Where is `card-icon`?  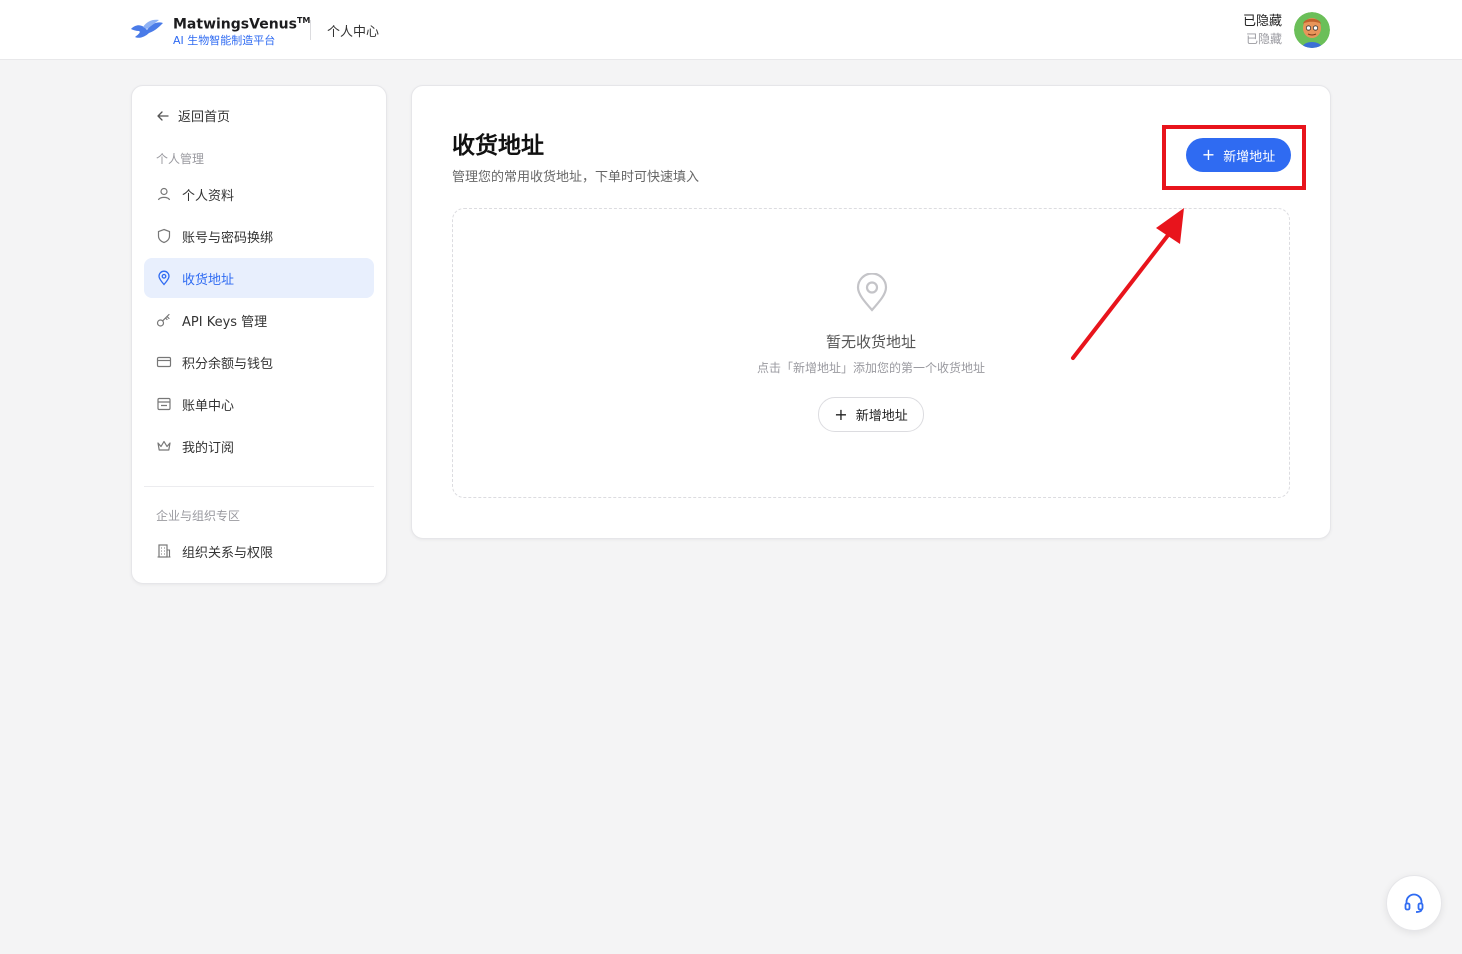 card-icon is located at coordinates (164, 362).